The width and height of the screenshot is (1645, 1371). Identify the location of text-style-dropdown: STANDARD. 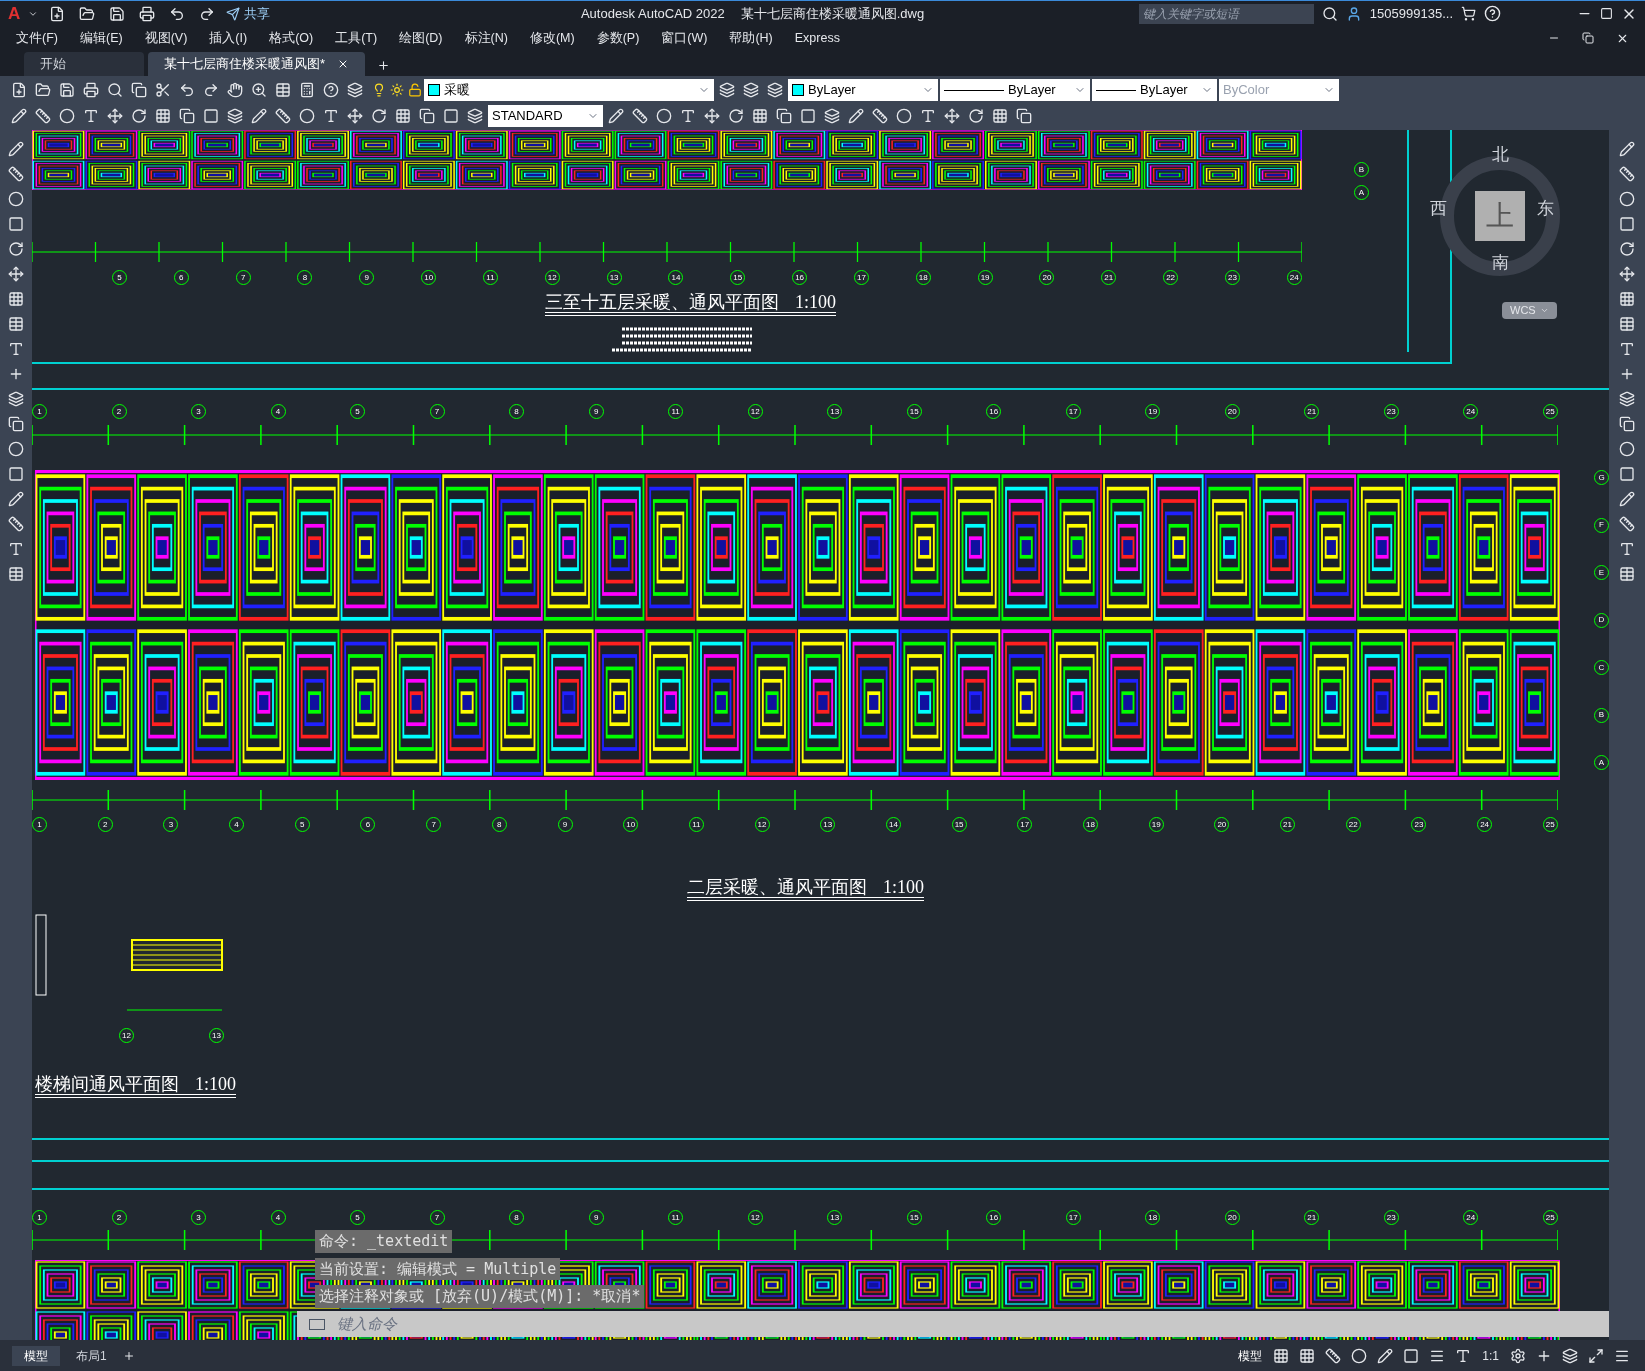
(545, 116).